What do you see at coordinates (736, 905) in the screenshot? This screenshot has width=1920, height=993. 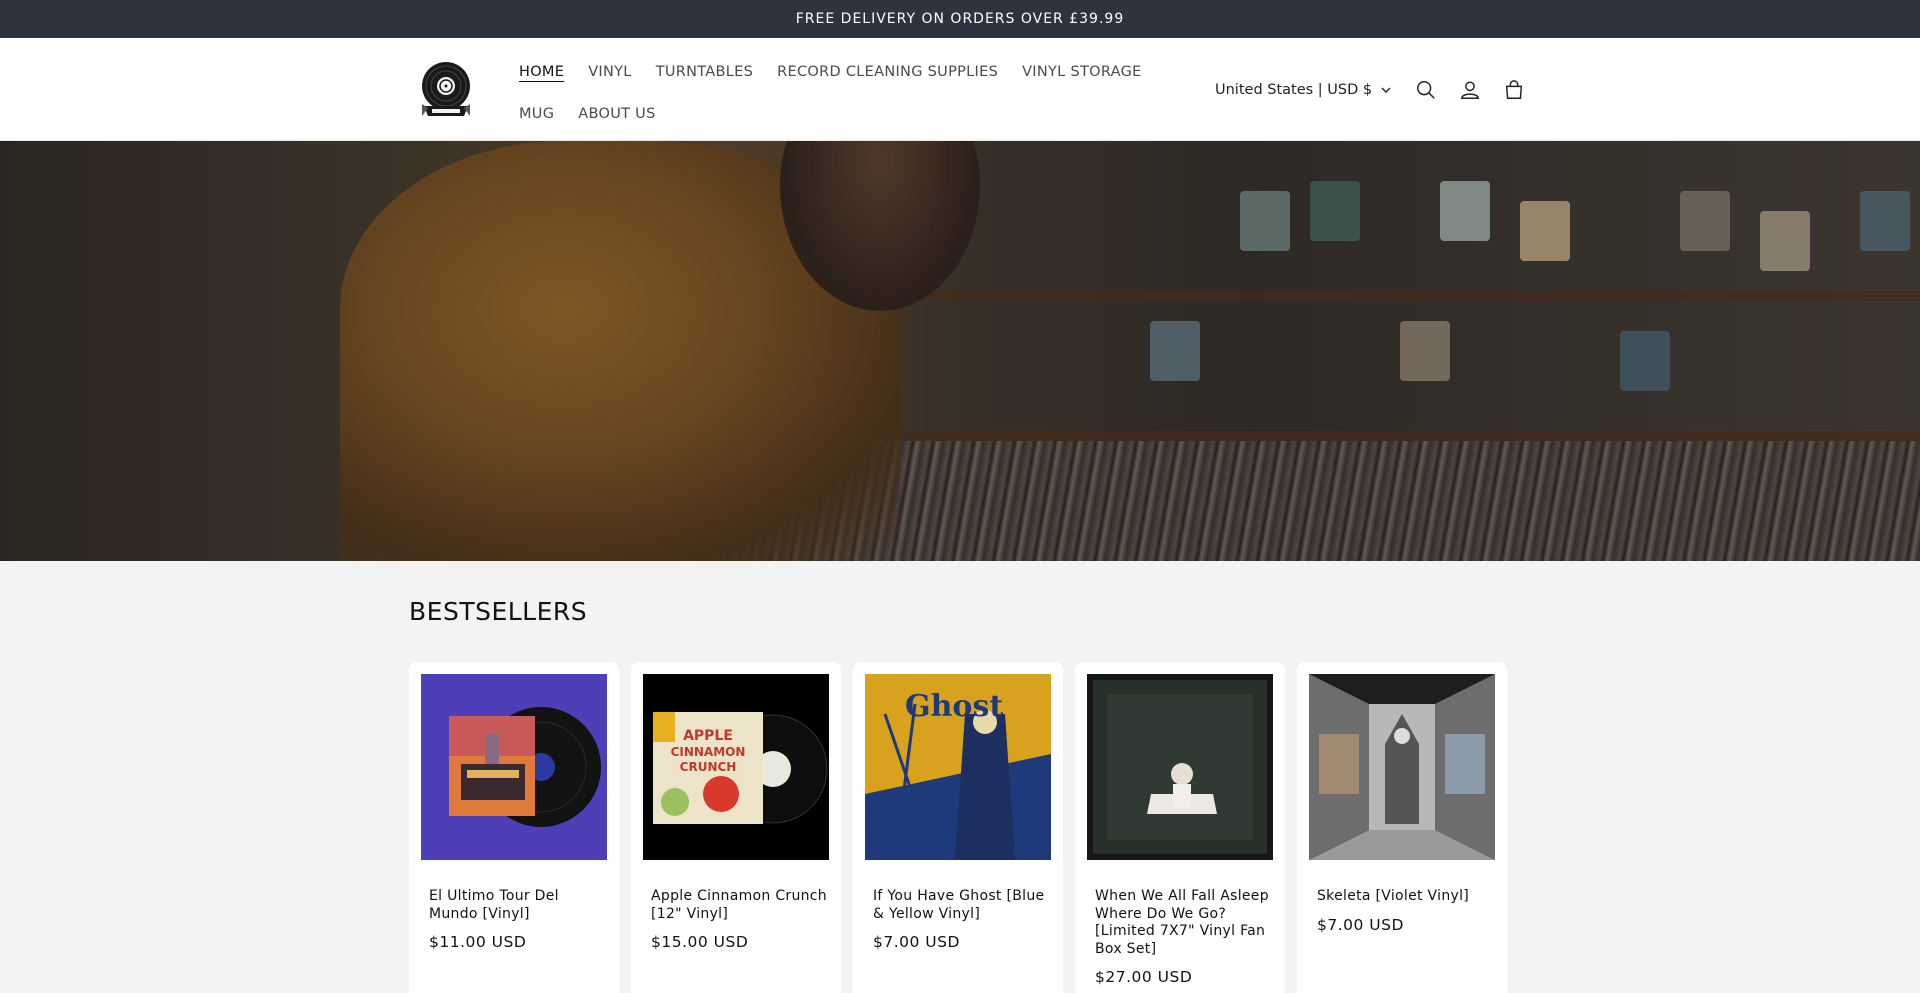 I see `product-title: Apple Cinnamon Crunch [12" Vinyl]` at bounding box center [736, 905].